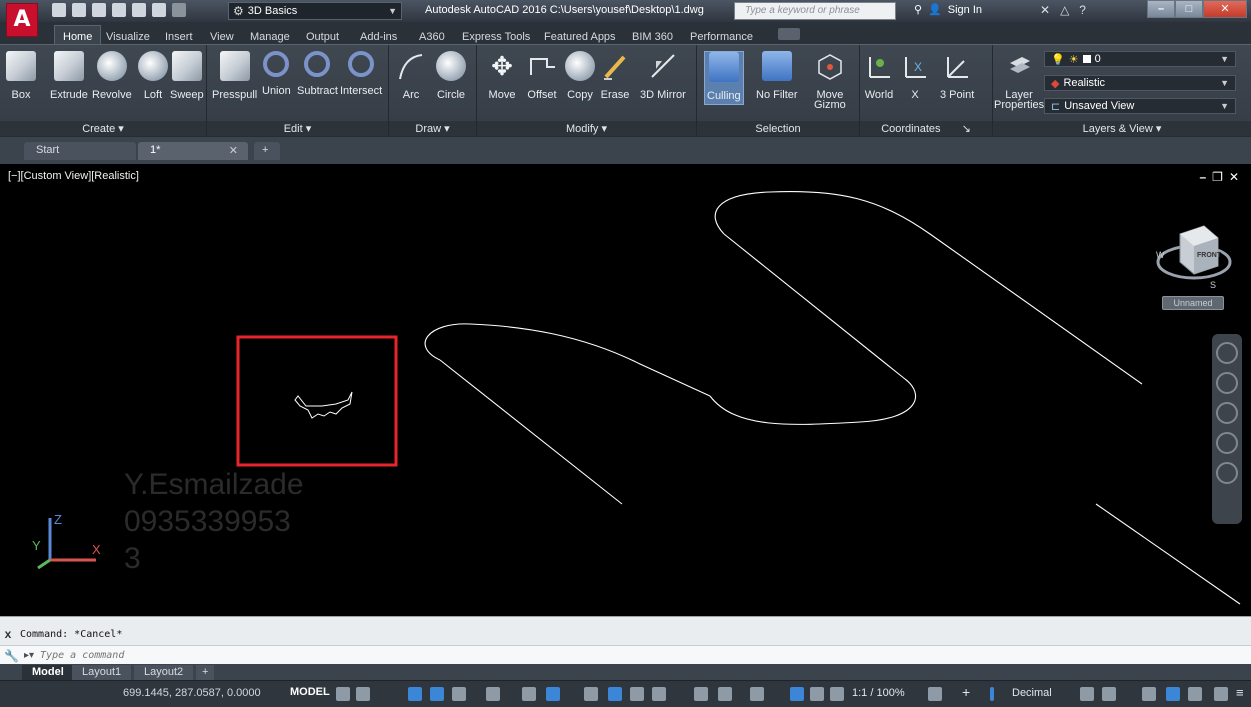  Describe the element at coordinates (721, 37) in the screenshot. I see `tab-performance: Performance` at that location.